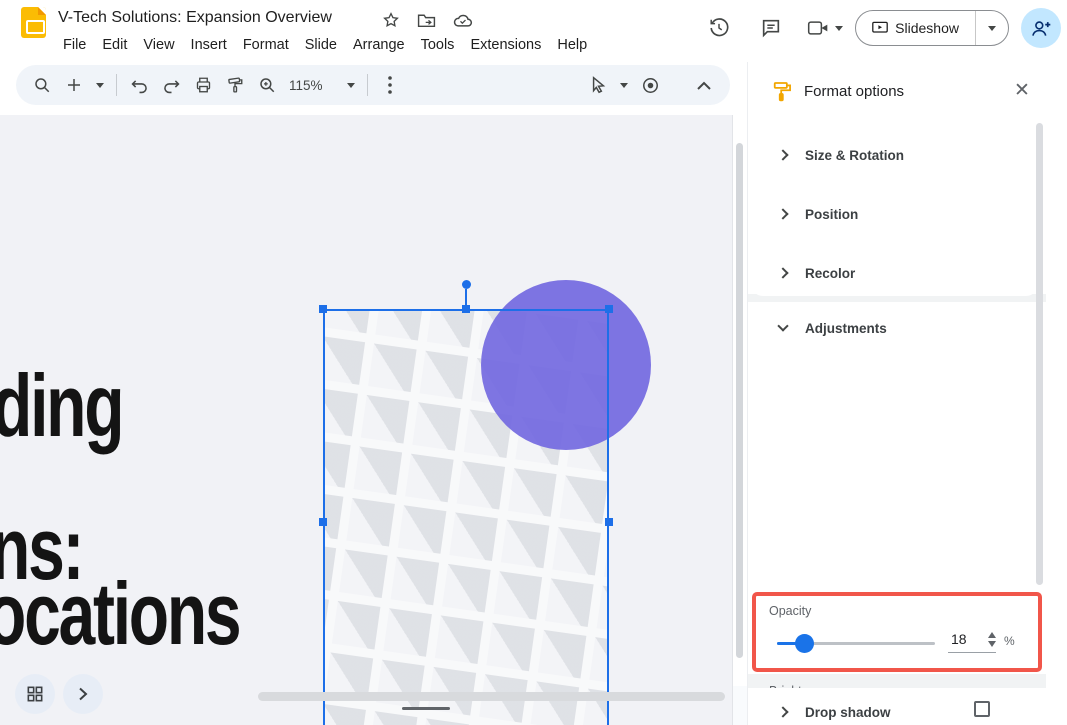 The width and height of the screenshot is (1067, 725). Describe the element at coordinates (33, 22) in the screenshot. I see `slides-logo-icon` at that location.